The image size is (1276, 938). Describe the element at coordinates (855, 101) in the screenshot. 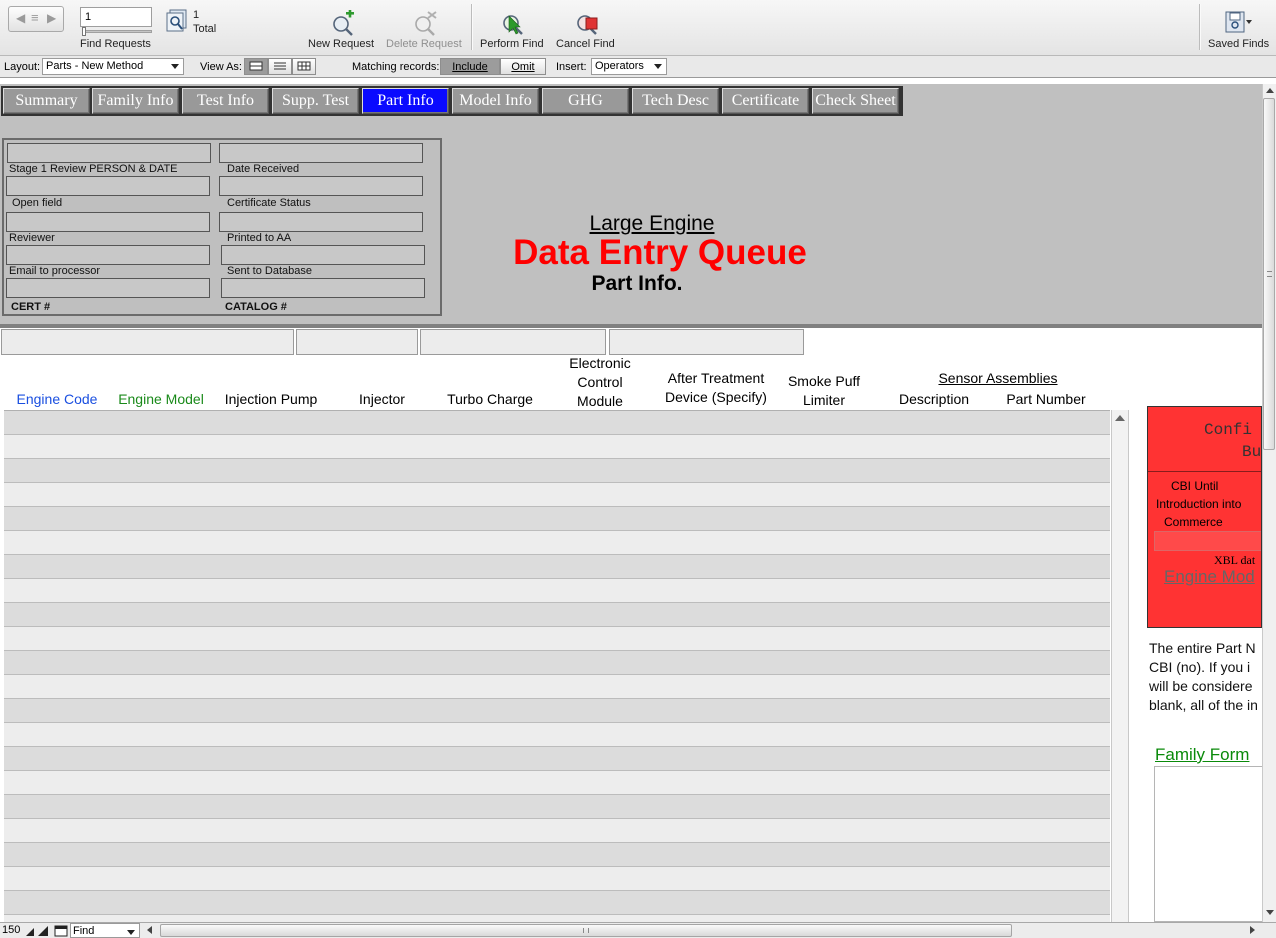

I see `tab-check-sheet: Check Sheet` at that location.